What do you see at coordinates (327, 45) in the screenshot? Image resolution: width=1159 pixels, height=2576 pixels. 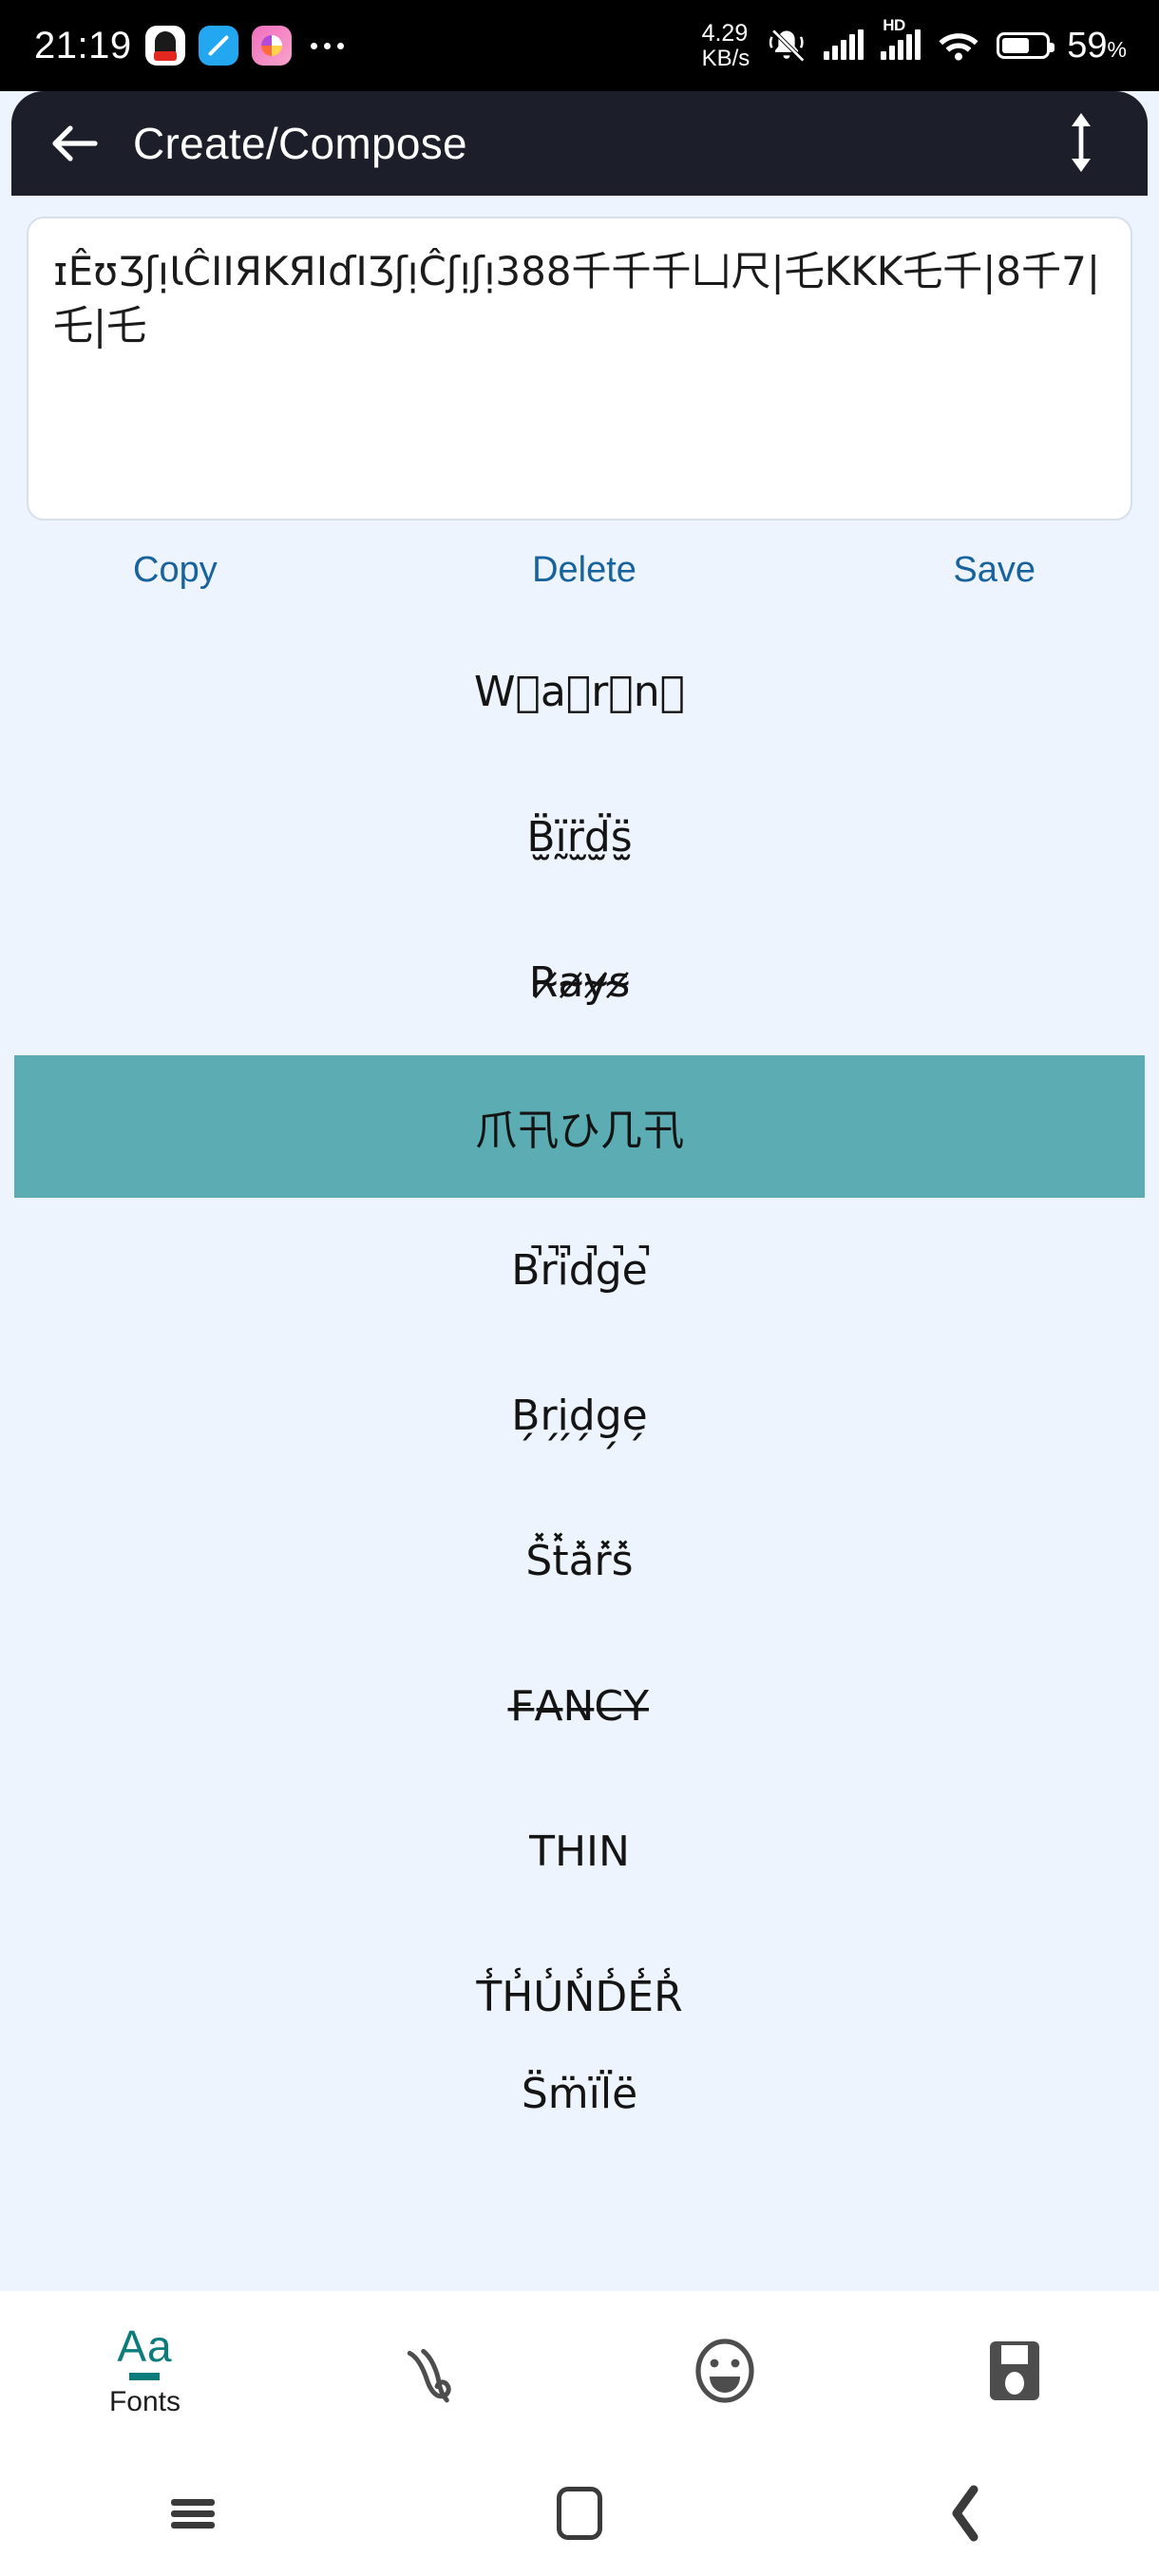 I see `more-dots-icon` at bounding box center [327, 45].